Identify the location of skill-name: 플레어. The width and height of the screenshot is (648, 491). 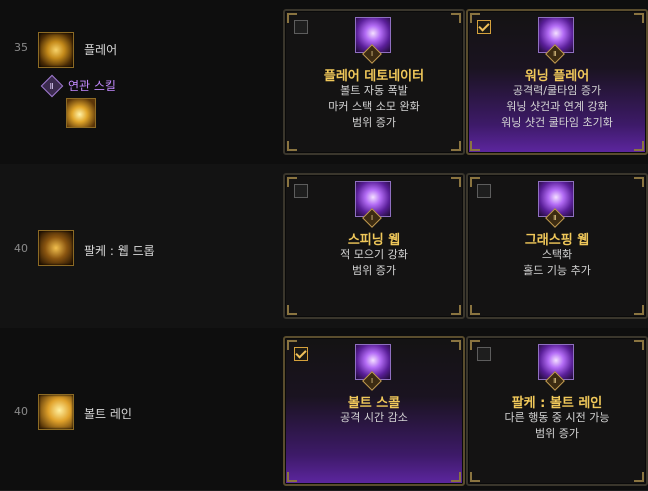
(101, 50).